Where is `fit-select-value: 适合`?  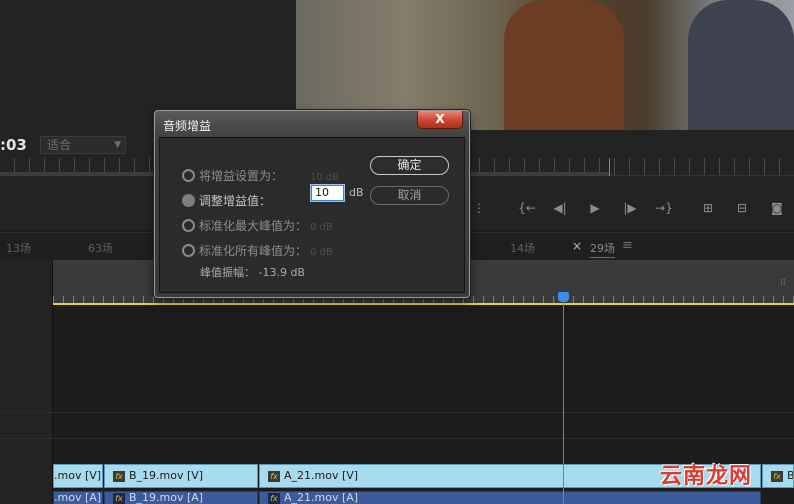
fit-select-value: 适合 is located at coordinates (59, 145).